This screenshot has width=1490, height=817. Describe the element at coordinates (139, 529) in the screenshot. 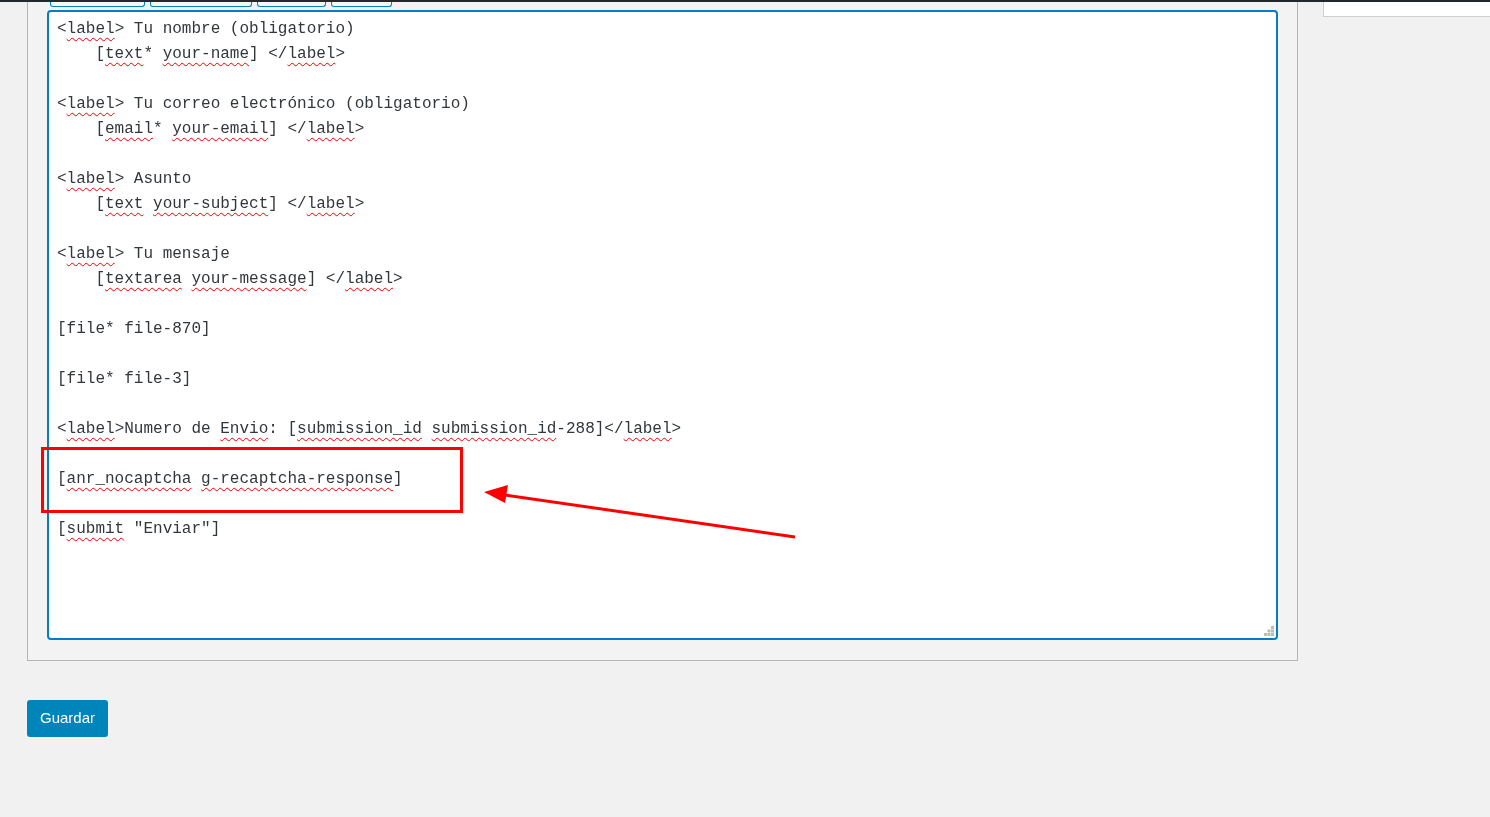

I see `code-line: [submit "Enviar"]` at that location.